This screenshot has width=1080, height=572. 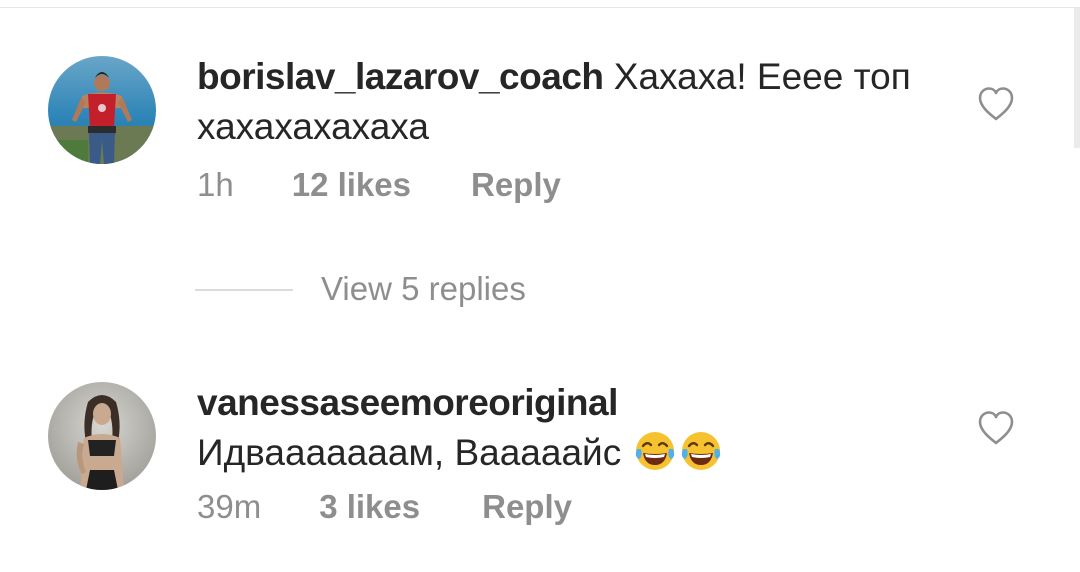 What do you see at coordinates (409, 452) in the screenshot?
I see `comment-text: Идвааааааам, Вааааайс` at bounding box center [409, 452].